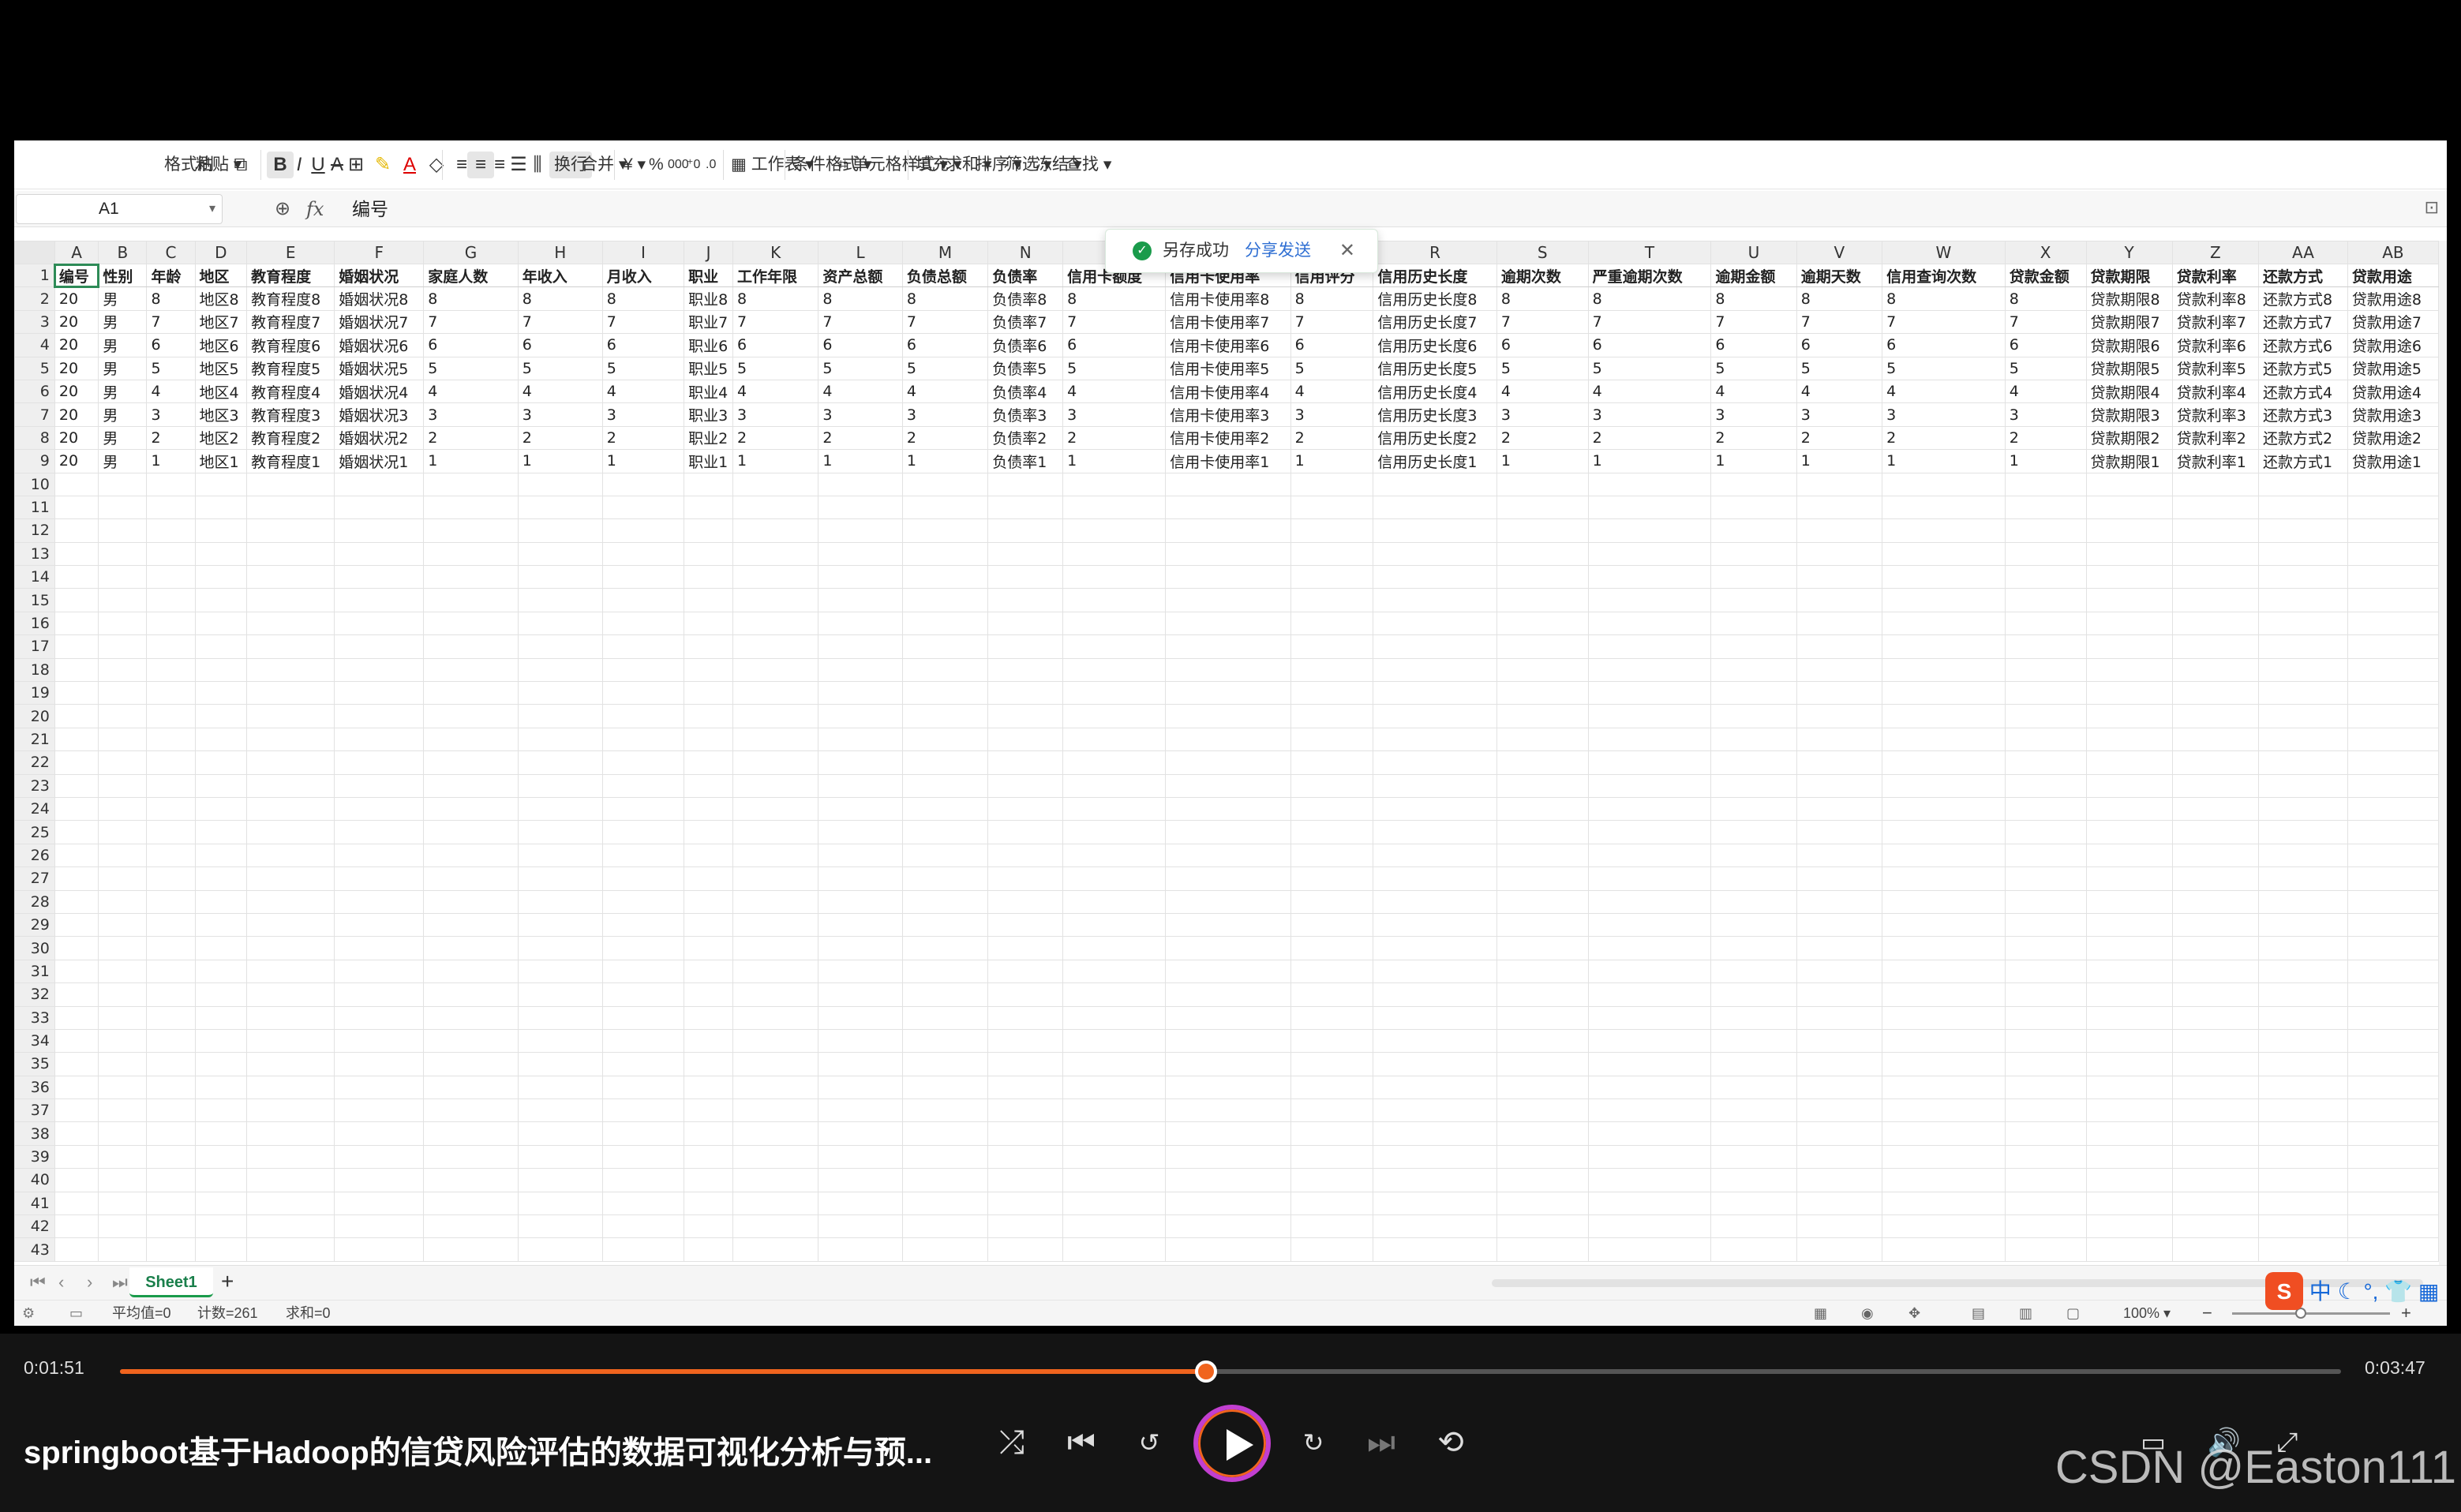 The image size is (2461, 1512). I want to click on distribute-icon: ⫼, so click(537, 165).